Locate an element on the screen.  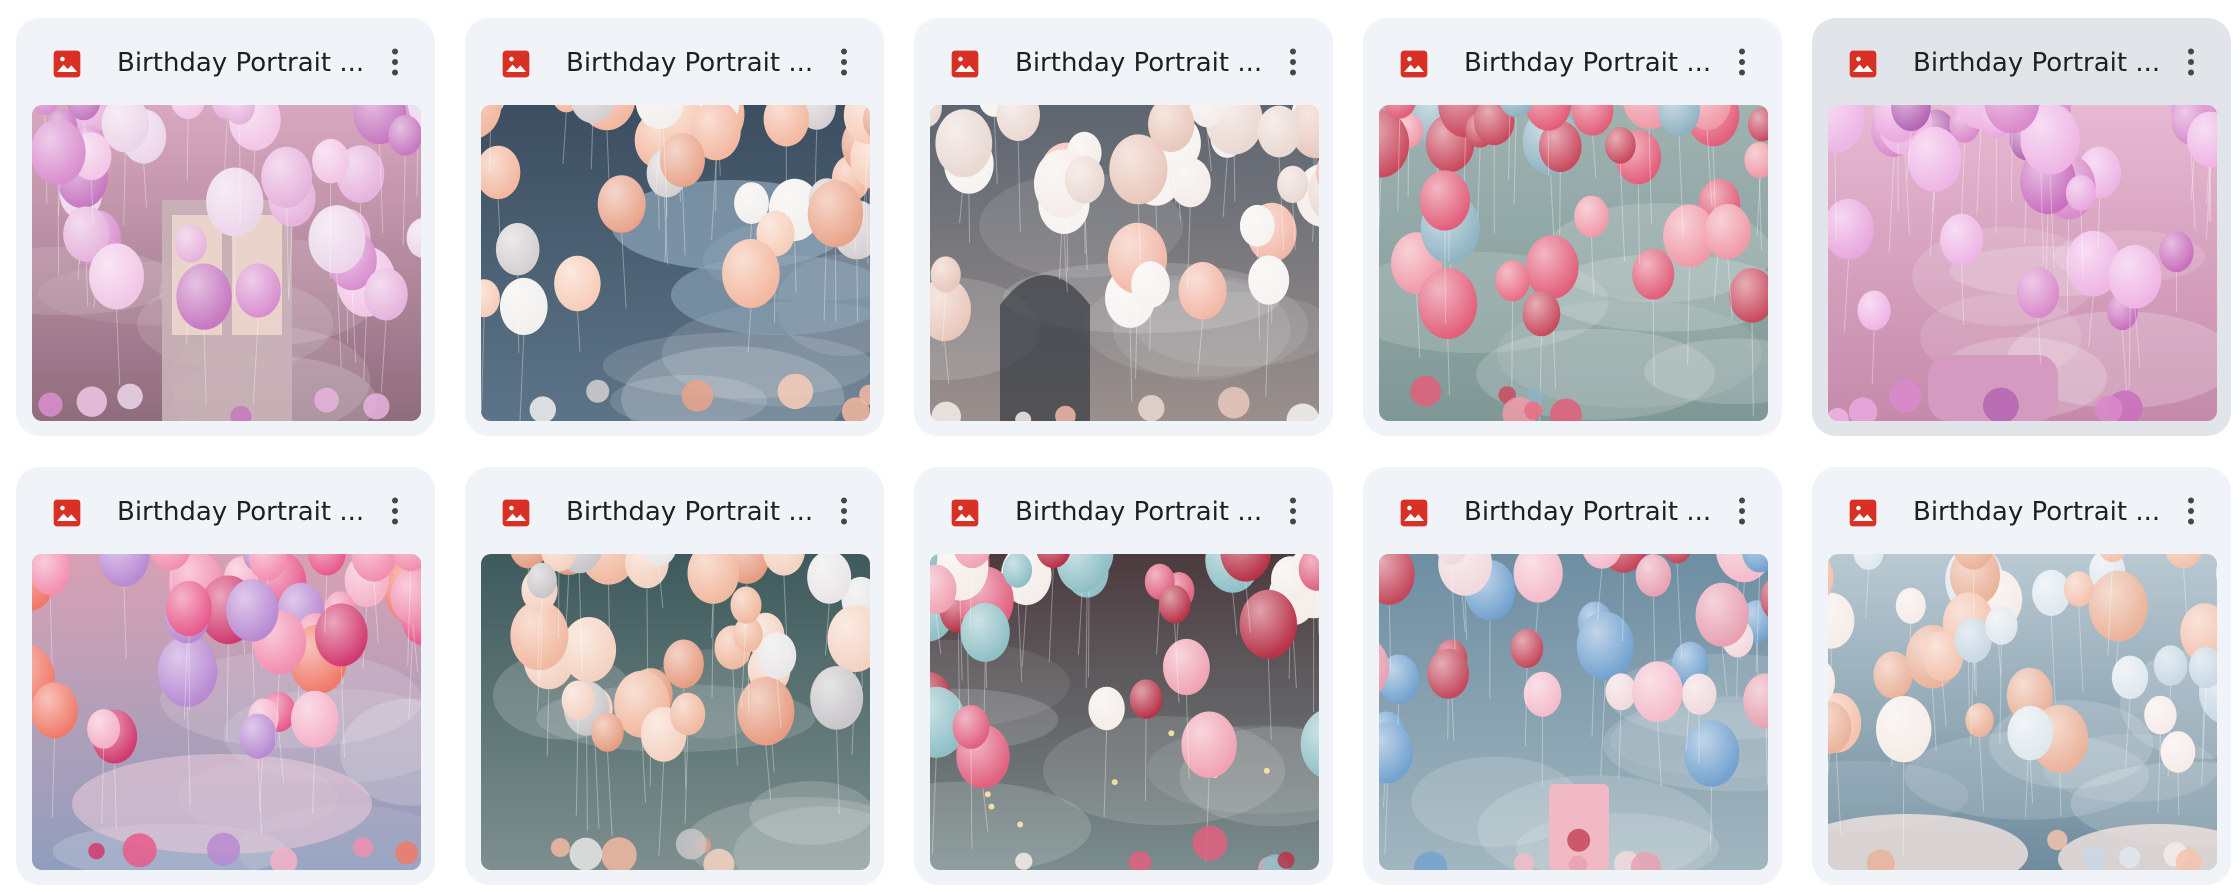
light-dot is located at coordinates (1114, 782).